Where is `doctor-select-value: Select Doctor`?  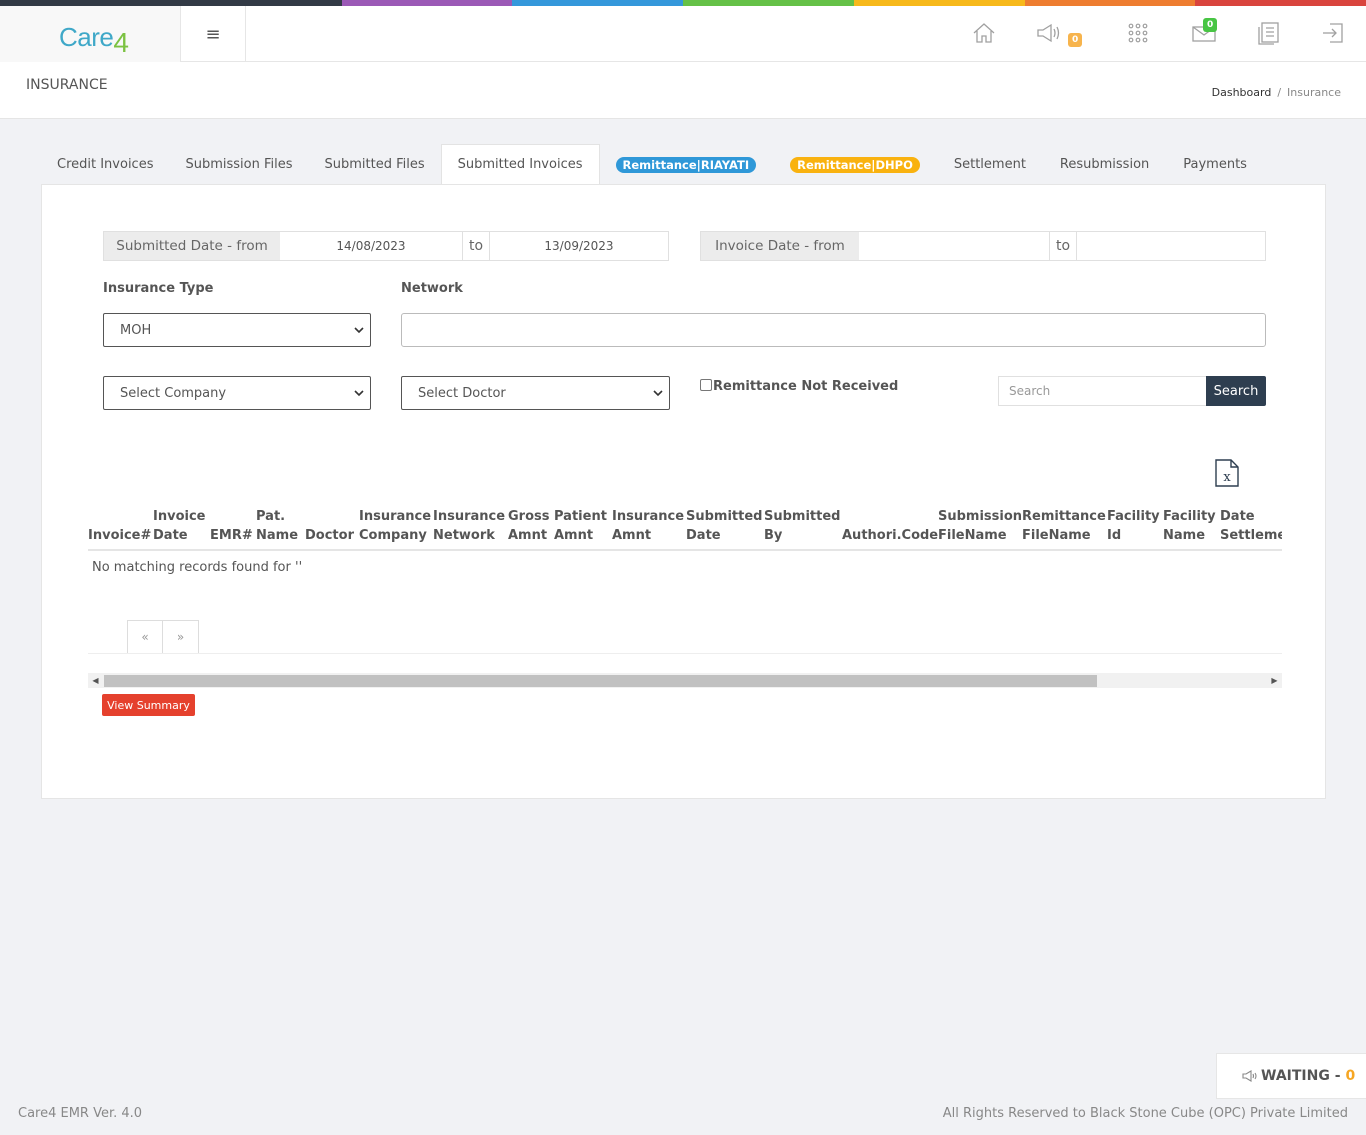 doctor-select-value: Select Doctor is located at coordinates (462, 393).